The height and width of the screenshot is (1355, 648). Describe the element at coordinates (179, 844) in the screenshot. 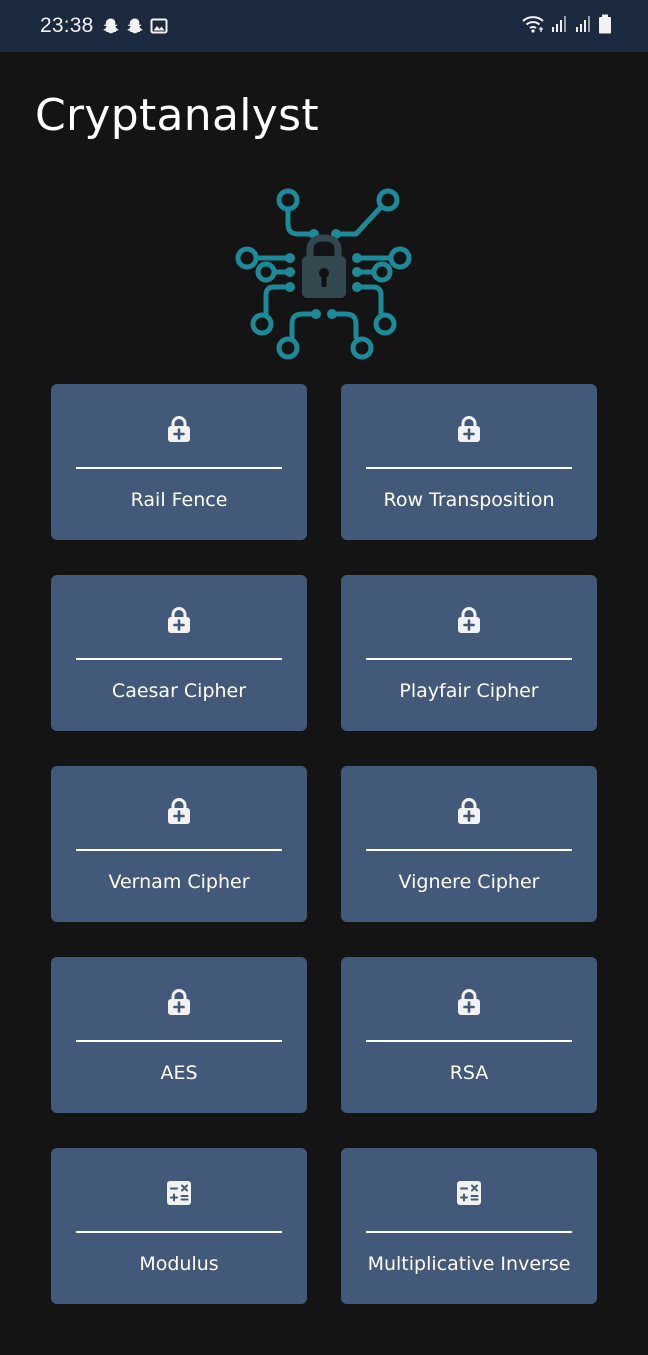

I see `vernam-cipher-card: Vernam Cipher` at that location.